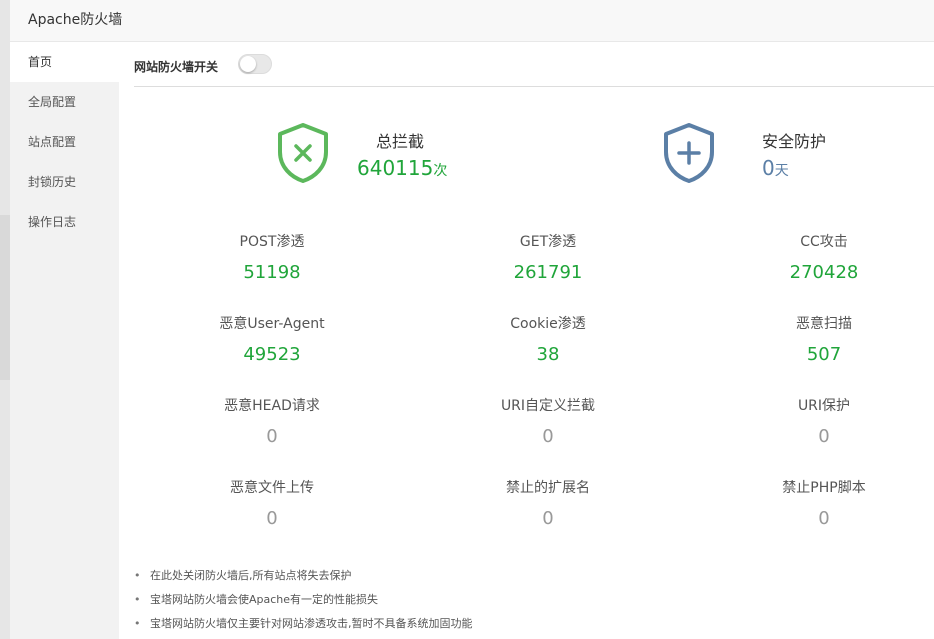 The width and height of the screenshot is (934, 639). I want to click on stat-forbidden-php-script: 禁止PHP脚本 0, so click(824, 504).